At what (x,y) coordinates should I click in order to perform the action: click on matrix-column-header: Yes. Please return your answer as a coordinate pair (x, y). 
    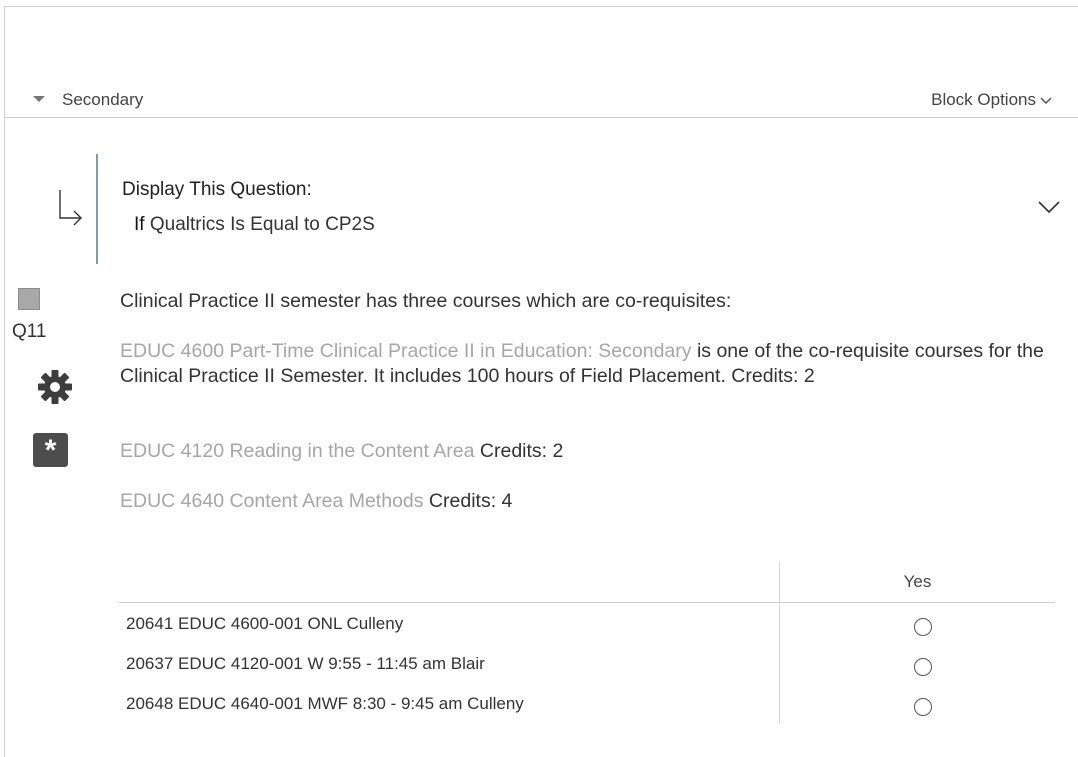
    Looking at the image, I should click on (917, 581).